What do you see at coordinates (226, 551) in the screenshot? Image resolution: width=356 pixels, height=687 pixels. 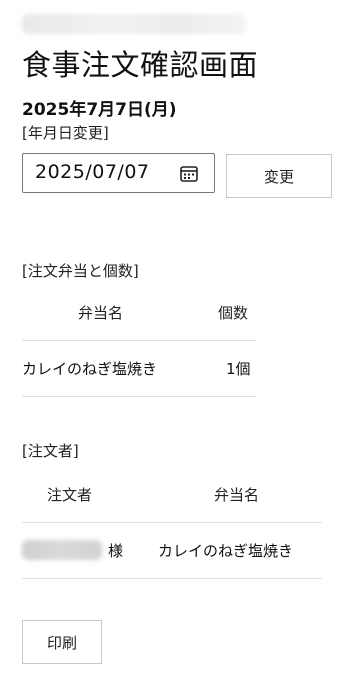 I see `orderer-row-bento: カレイのねぎ塩焼き` at bounding box center [226, 551].